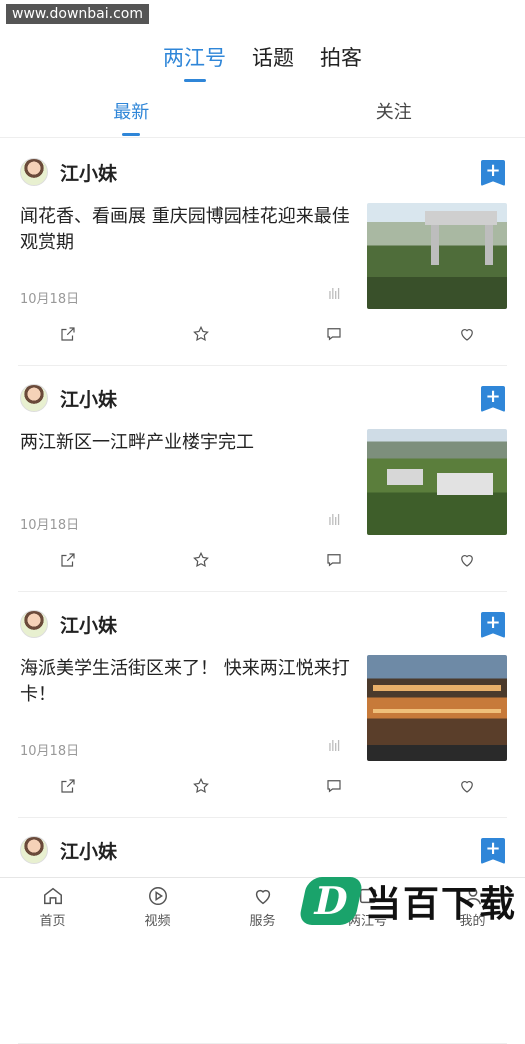 The height and width of the screenshot is (1044, 525). Describe the element at coordinates (158, 896) in the screenshot. I see `video-icon` at that location.